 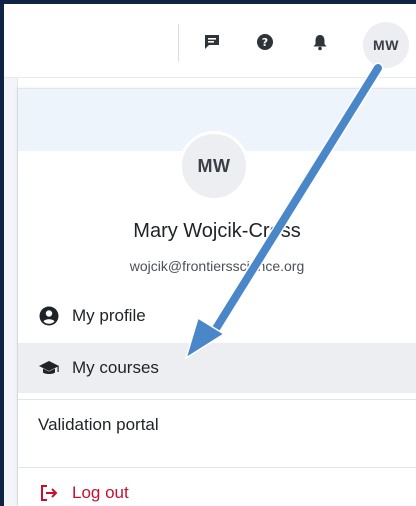 I want to click on topbar-divider, so click(x=178, y=43).